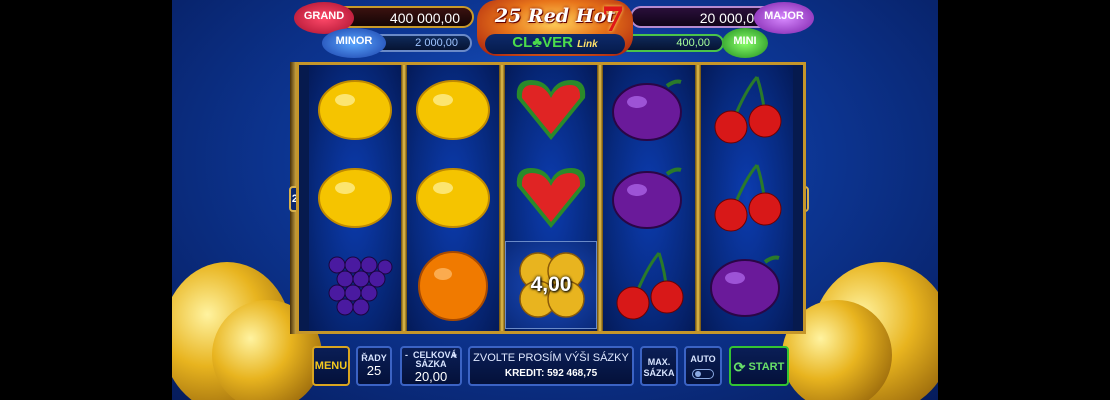 The width and height of the screenshot is (1110, 400). Describe the element at coordinates (739, 367) in the screenshot. I see `refresh-icon: ⟳` at that location.